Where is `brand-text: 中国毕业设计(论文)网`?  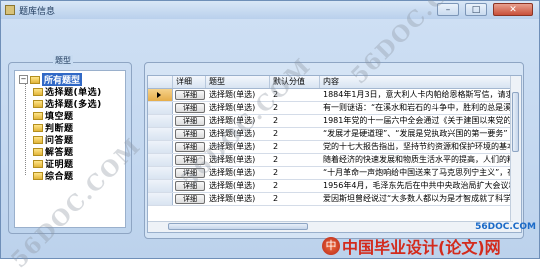
brand-text: 中国毕业设计(论文)网 is located at coordinates (421, 247).